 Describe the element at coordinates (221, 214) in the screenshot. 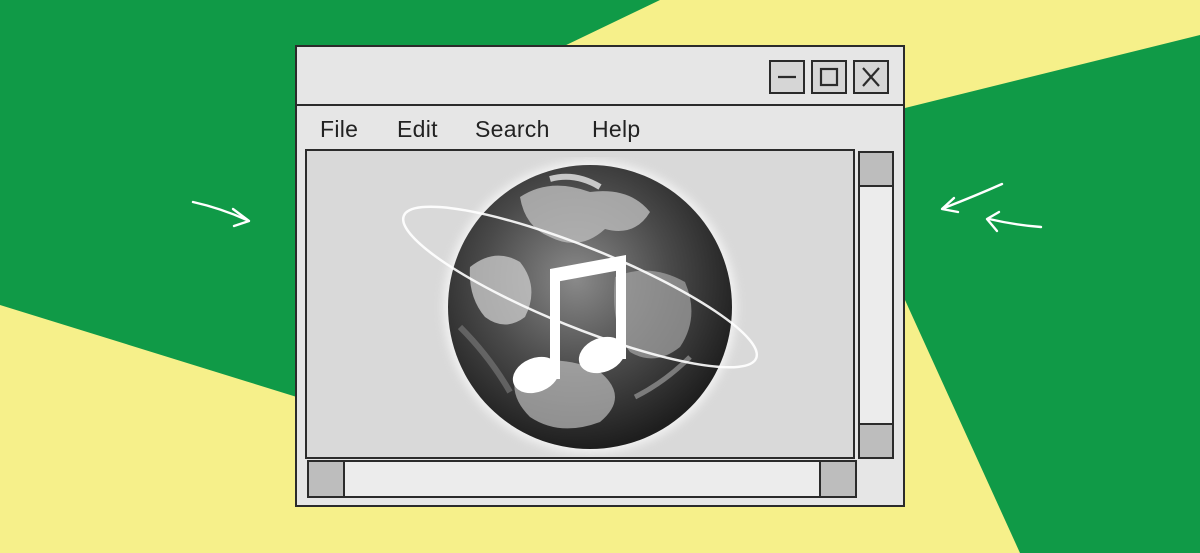

I see `arrow-left-icon` at that location.